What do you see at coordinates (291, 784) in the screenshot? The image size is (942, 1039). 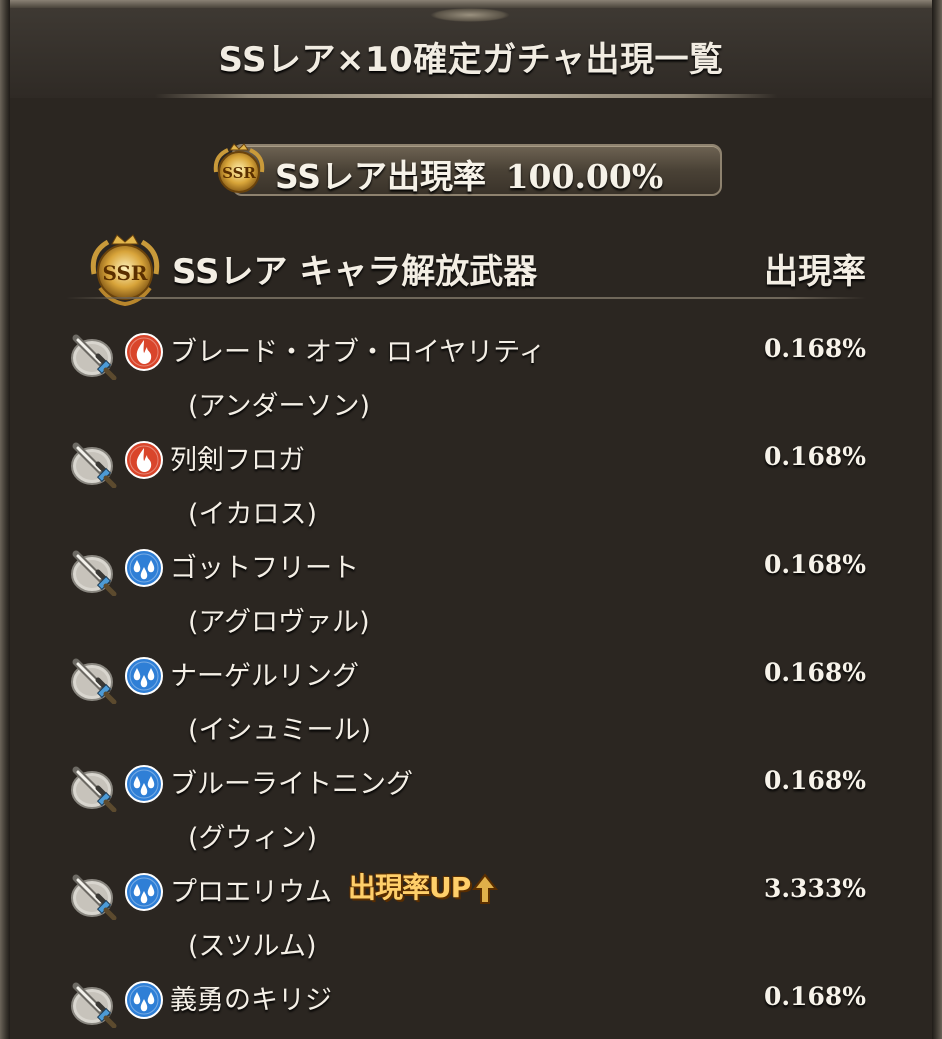 I see `weapon-name: ブルーライトニング` at bounding box center [291, 784].